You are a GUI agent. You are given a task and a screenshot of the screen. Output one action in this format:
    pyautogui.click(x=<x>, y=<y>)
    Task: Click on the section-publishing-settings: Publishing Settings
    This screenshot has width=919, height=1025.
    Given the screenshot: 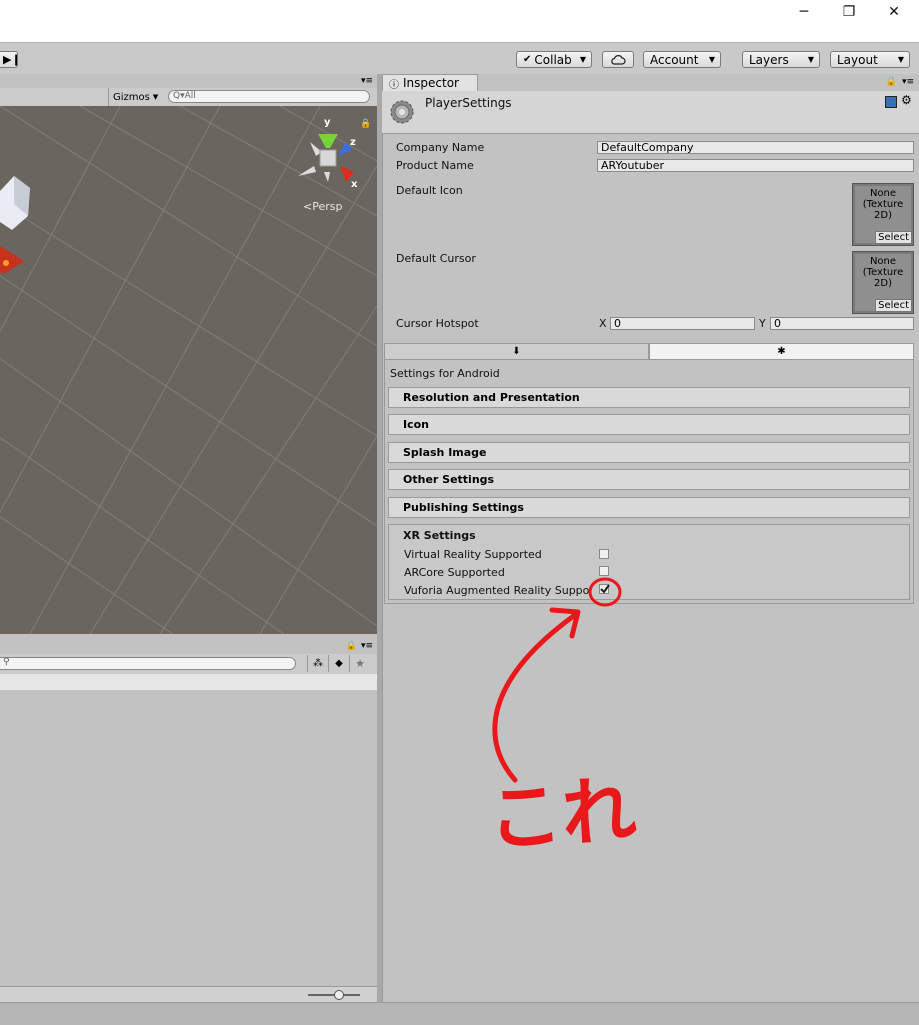 What is the action you would take?
    pyautogui.click(x=649, y=507)
    